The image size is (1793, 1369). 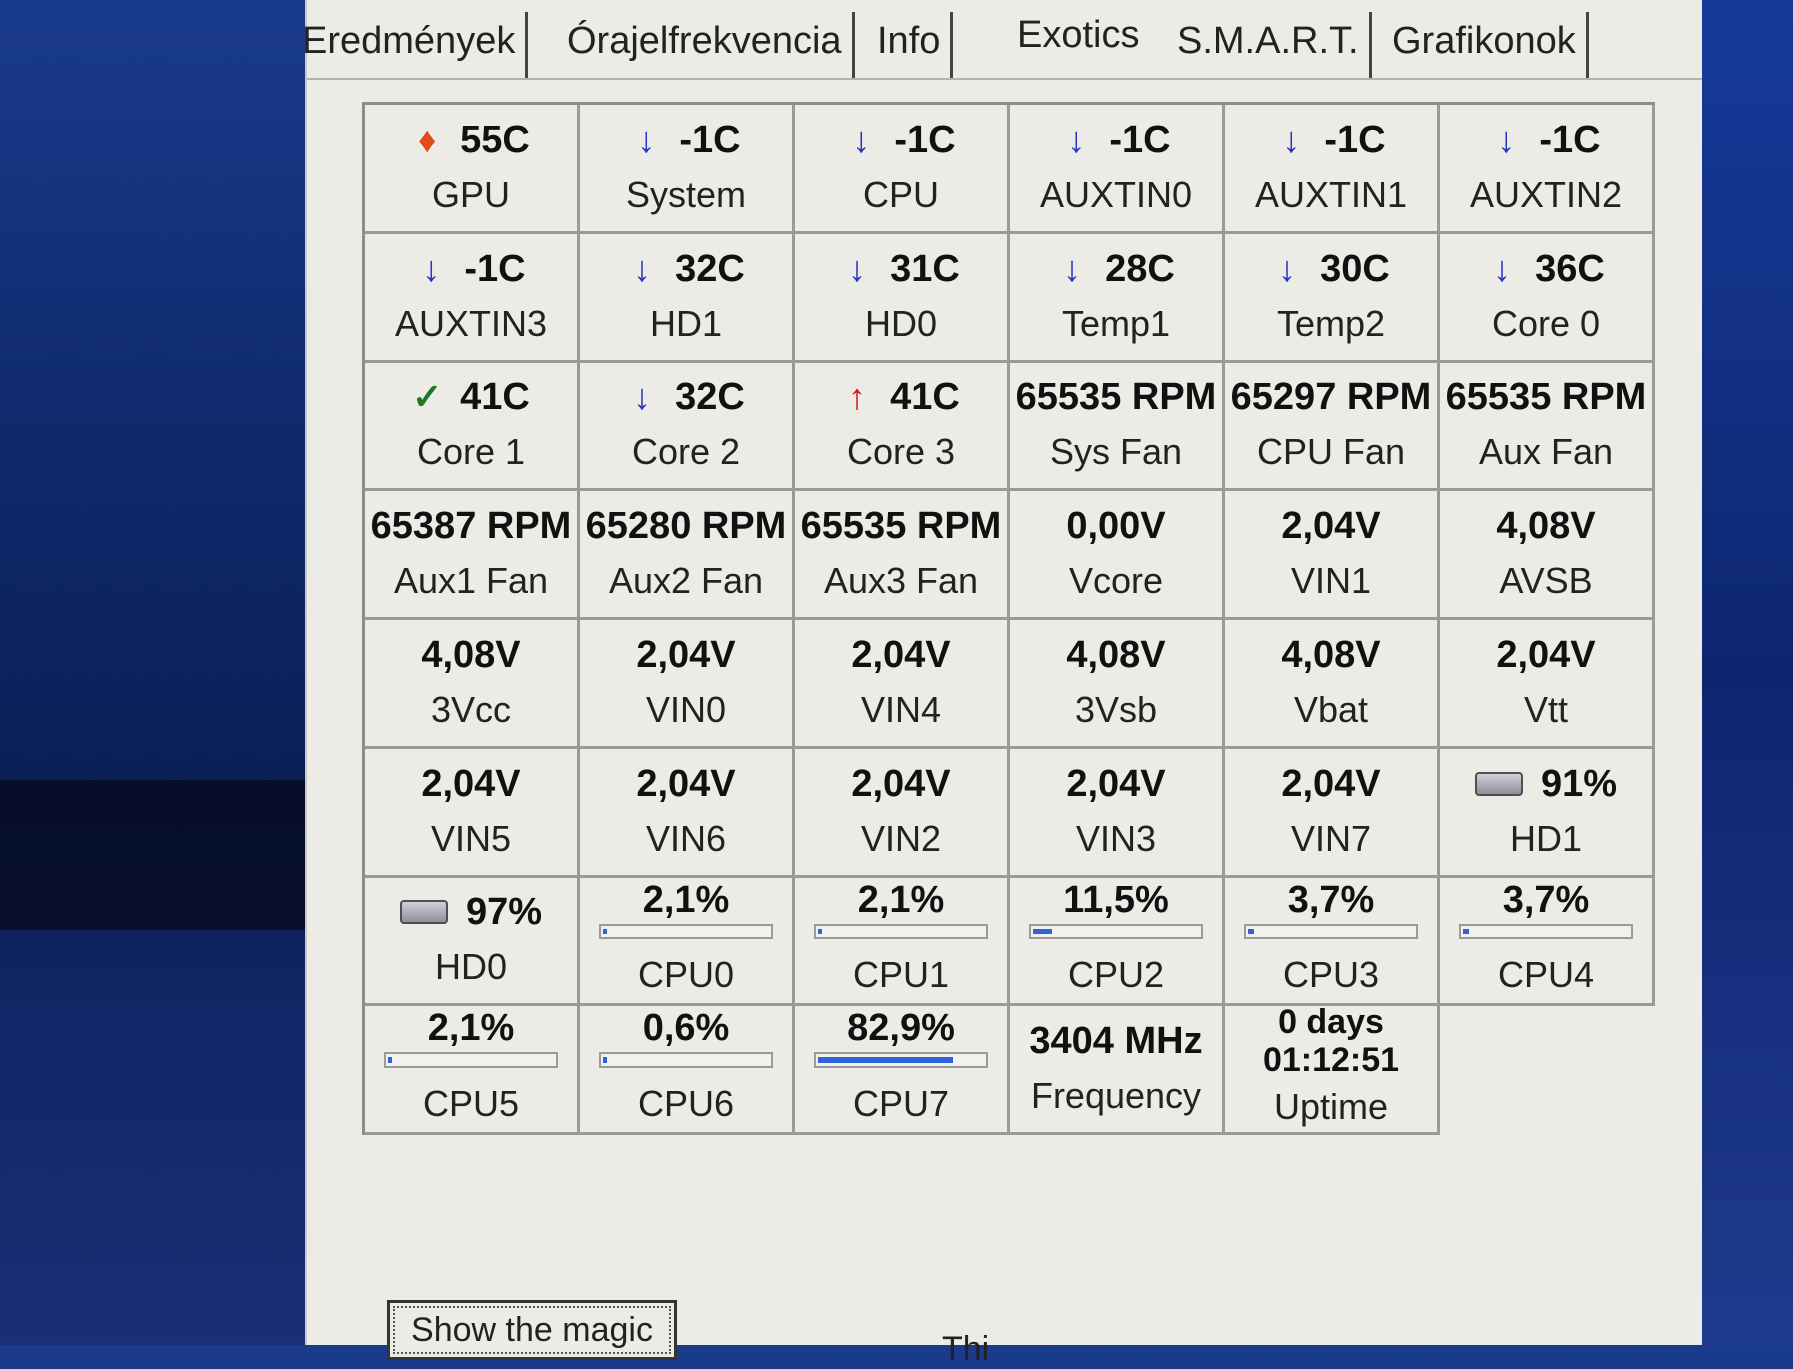 I want to click on tab-info: Info, so click(x=910, y=46).